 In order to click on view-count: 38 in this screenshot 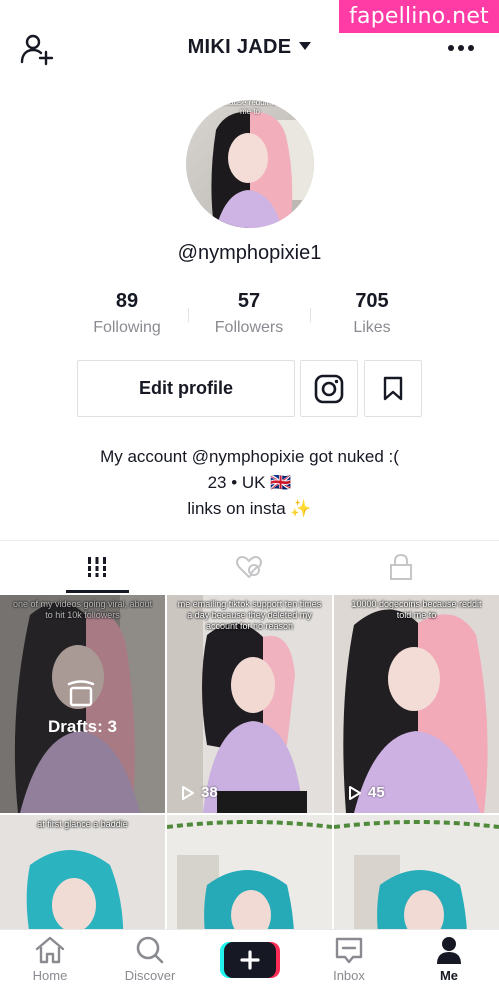, I will do `click(199, 792)`.